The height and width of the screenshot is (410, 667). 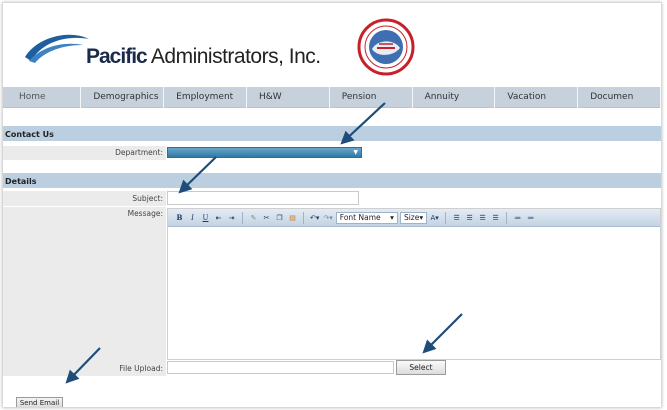 I want to click on send-email-button: Send Email, so click(x=39, y=402).